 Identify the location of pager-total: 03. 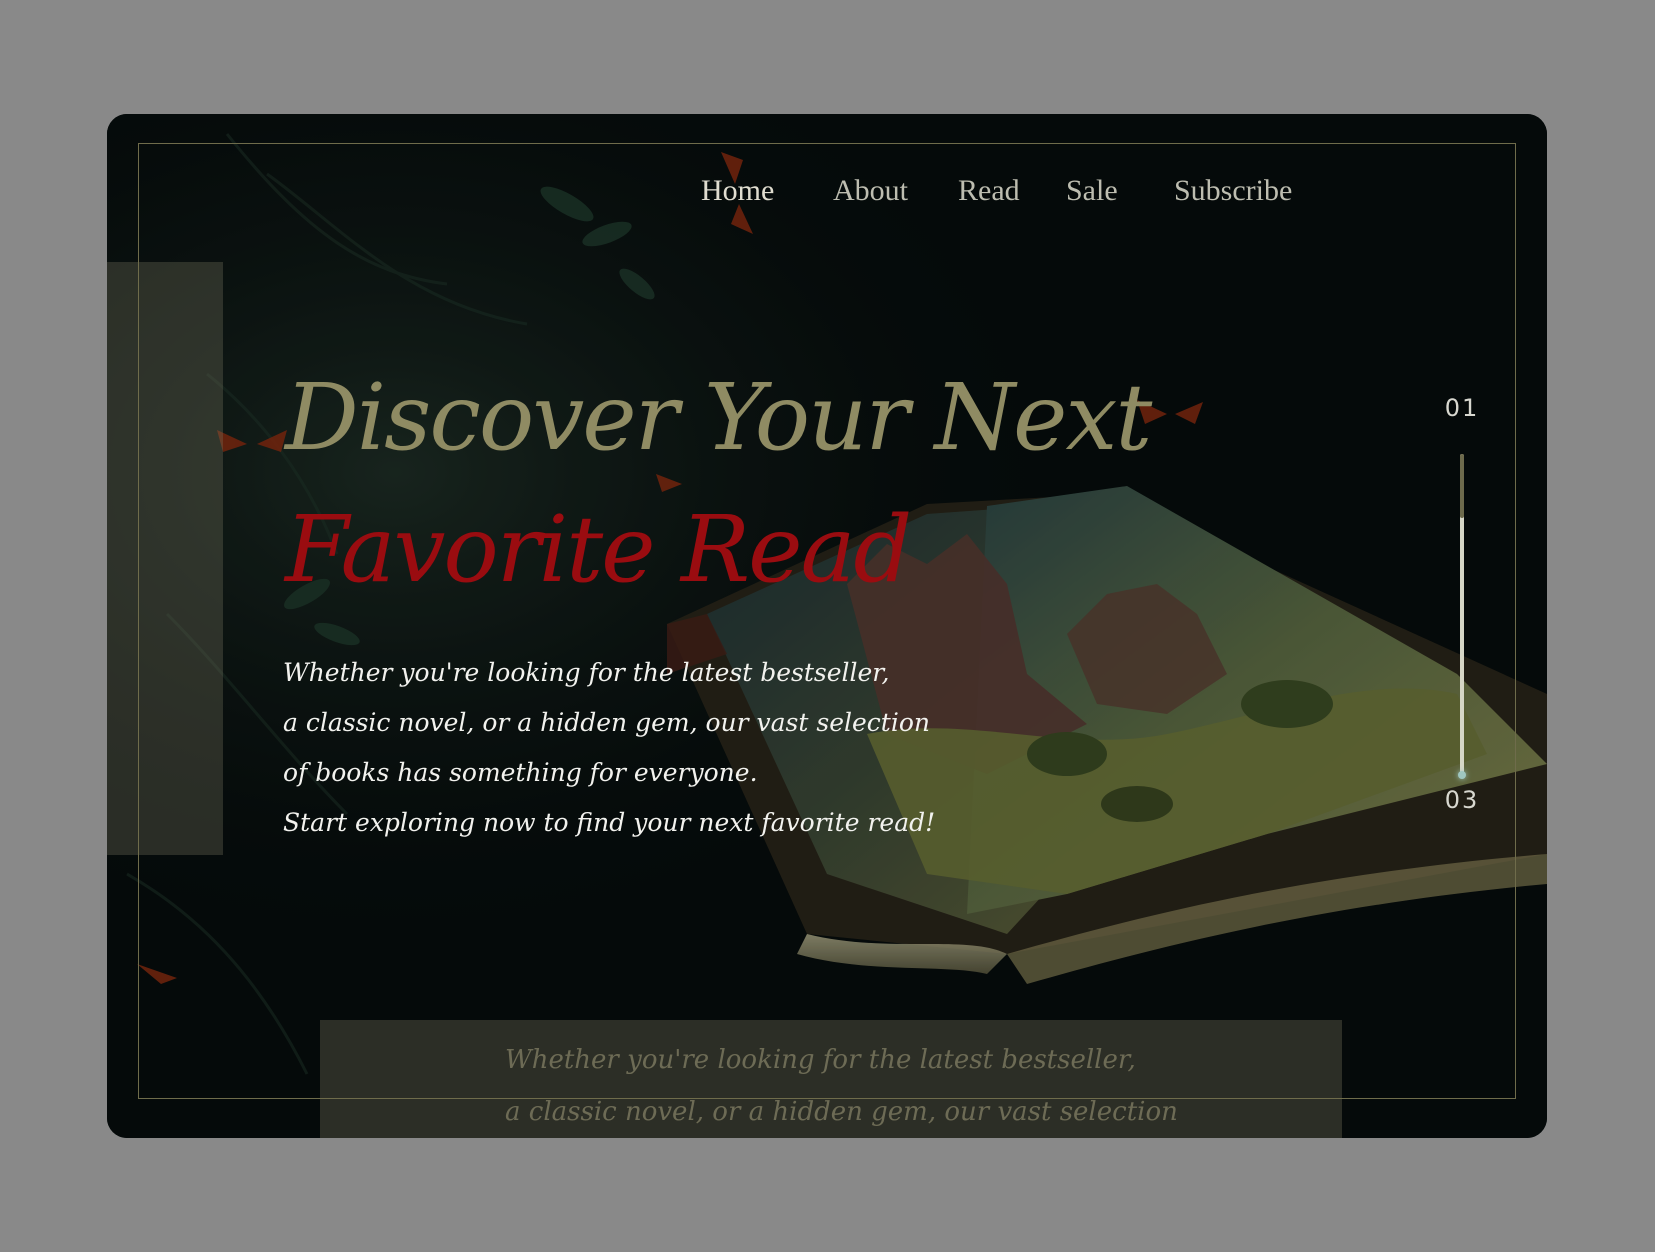
(1462, 800).